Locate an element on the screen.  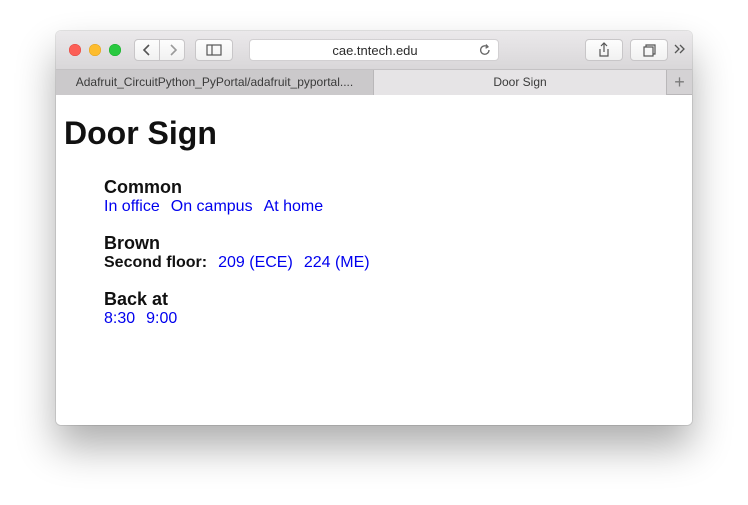
link-900: 9:00 is located at coordinates (161, 318).